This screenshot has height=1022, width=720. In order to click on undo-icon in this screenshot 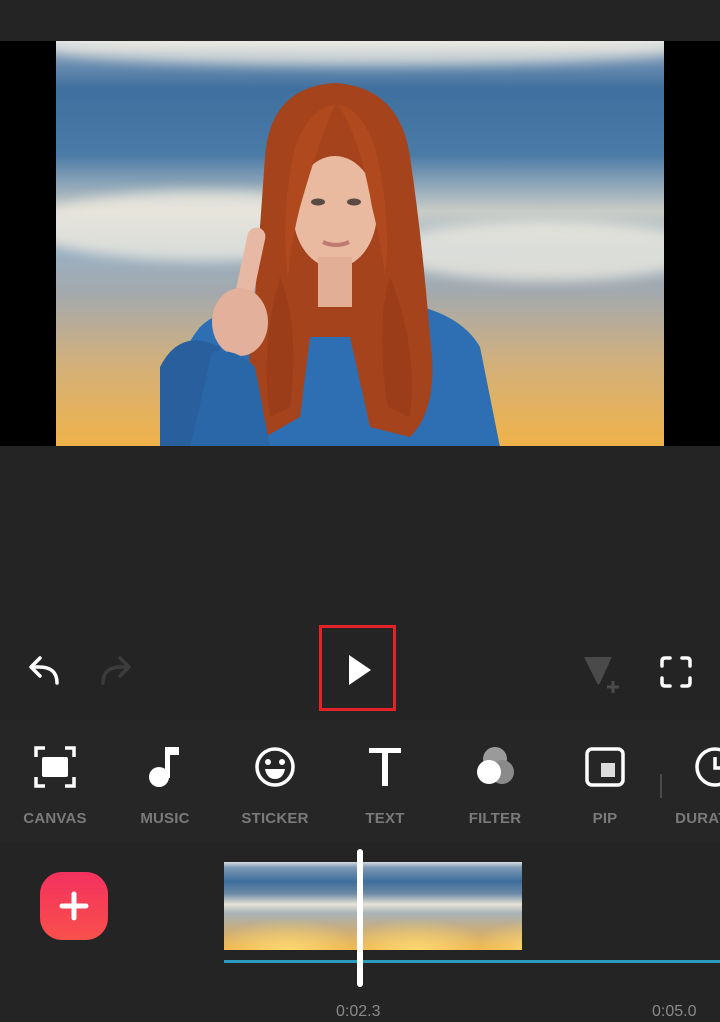, I will do `click(44, 670)`.